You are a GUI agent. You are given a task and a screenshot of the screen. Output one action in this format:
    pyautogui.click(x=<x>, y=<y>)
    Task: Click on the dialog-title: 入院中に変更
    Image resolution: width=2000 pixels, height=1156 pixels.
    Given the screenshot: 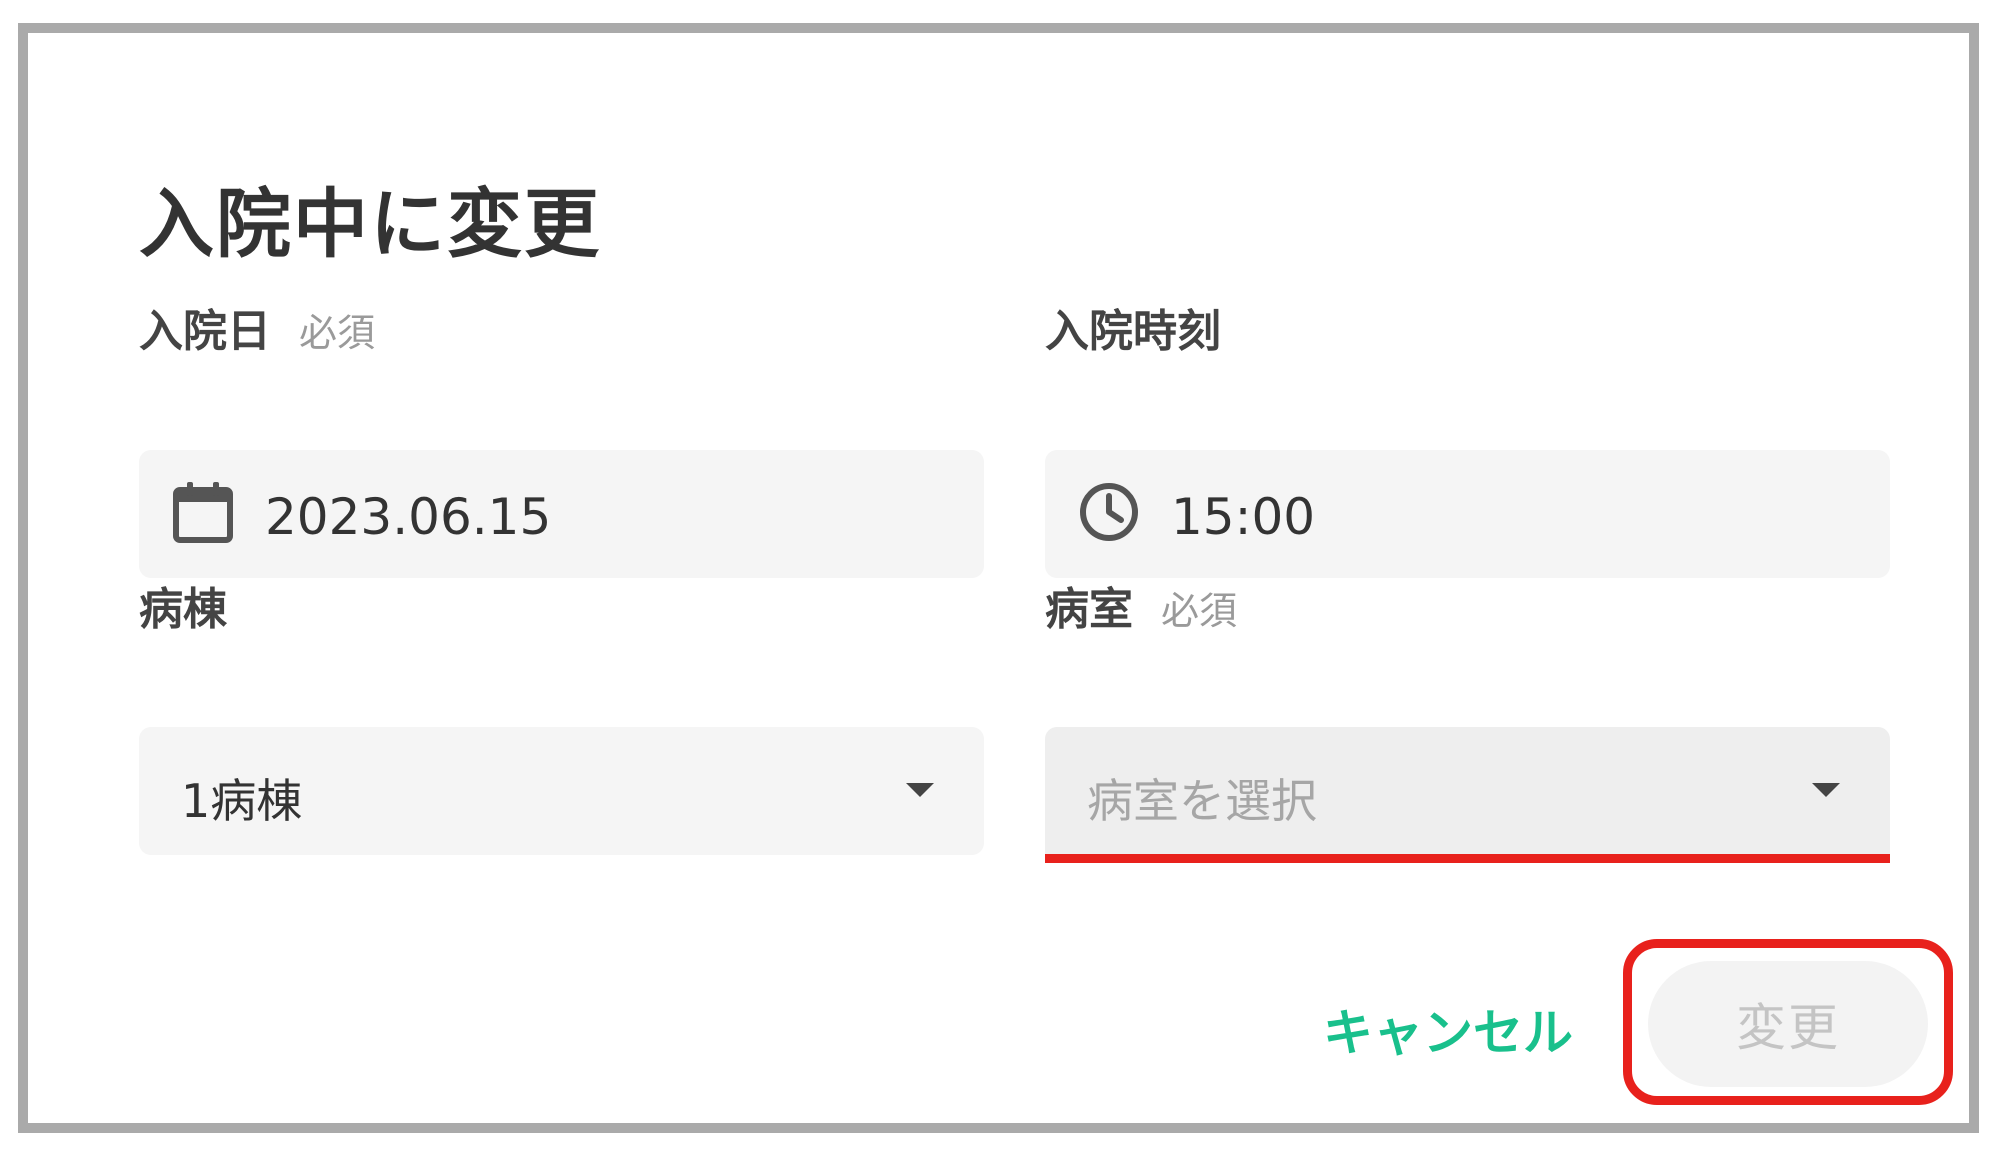 What is the action you would take?
    pyautogui.click(x=370, y=224)
    